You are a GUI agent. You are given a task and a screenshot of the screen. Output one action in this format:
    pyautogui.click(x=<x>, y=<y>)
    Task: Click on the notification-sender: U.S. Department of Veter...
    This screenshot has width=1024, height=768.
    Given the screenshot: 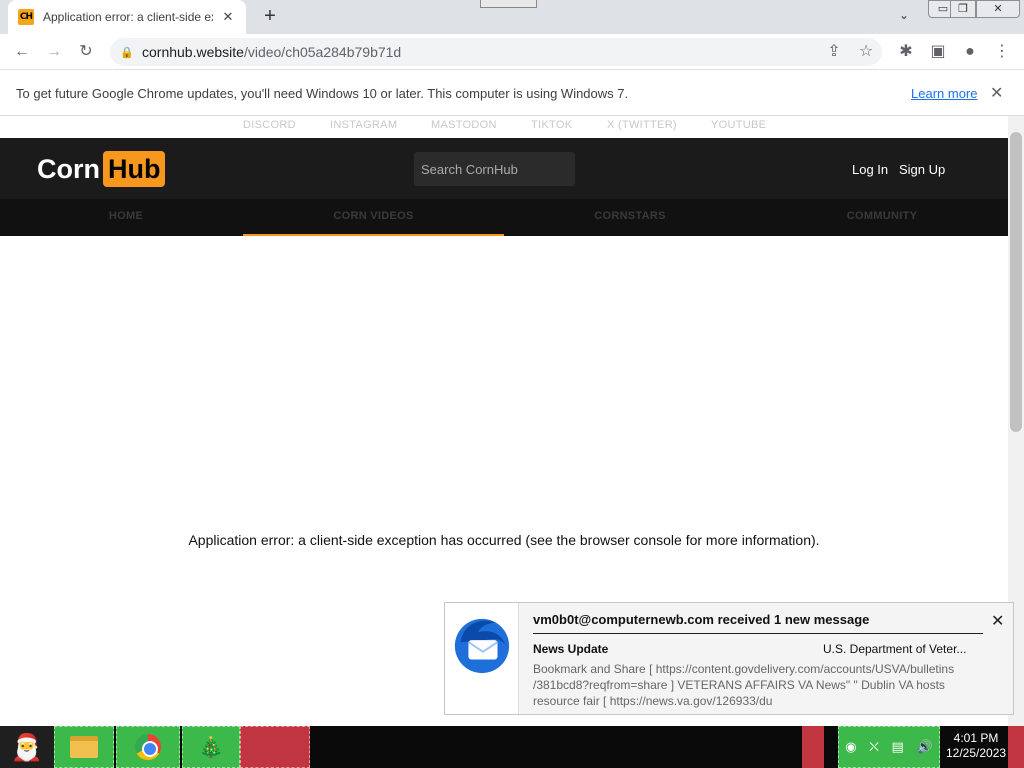 What is the action you would take?
    pyautogui.click(x=895, y=649)
    